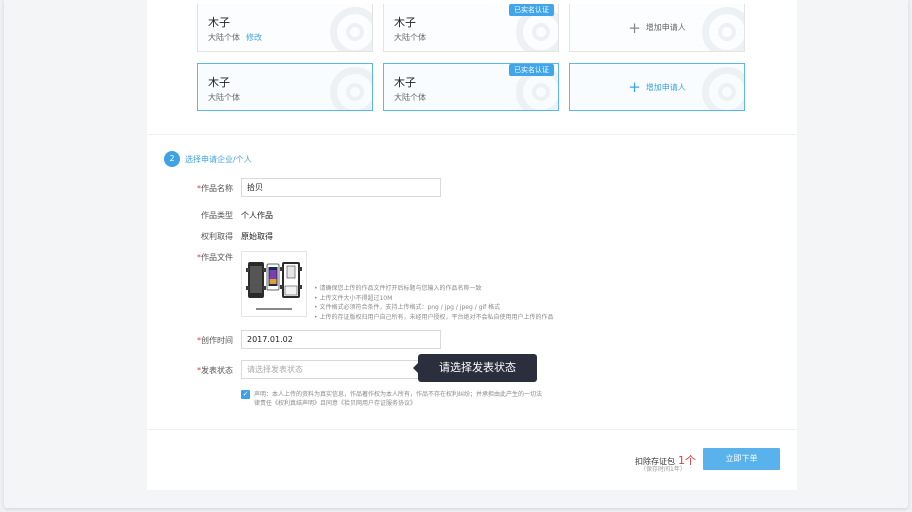  Describe the element at coordinates (353, 298) in the screenshot. I see `file-hint: • 上传文件大小不得超过10M` at that location.